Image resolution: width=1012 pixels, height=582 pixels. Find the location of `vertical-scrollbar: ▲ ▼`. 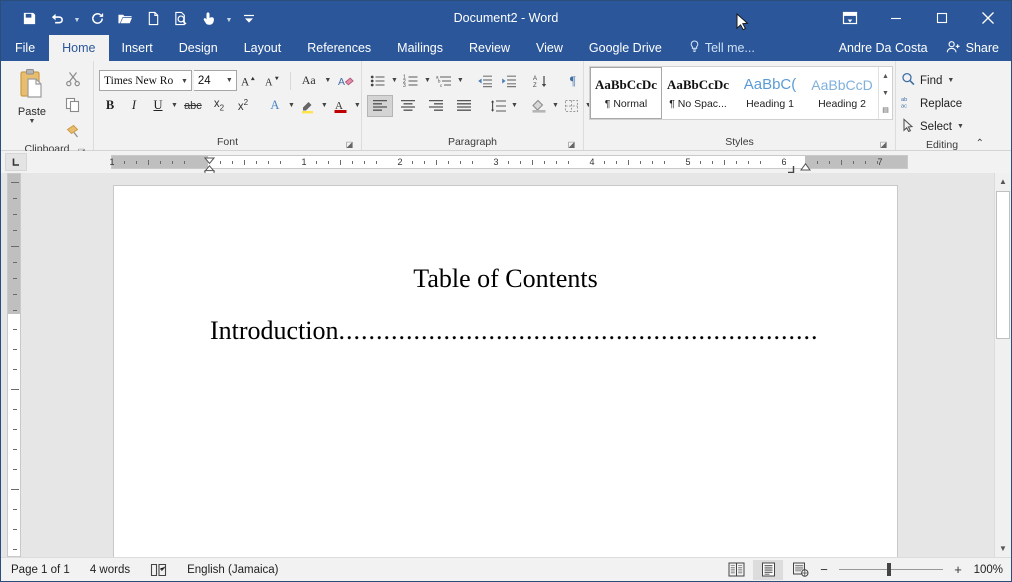

vertical-scrollbar: ▲ ▼ is located at coordinates (1002, 365).